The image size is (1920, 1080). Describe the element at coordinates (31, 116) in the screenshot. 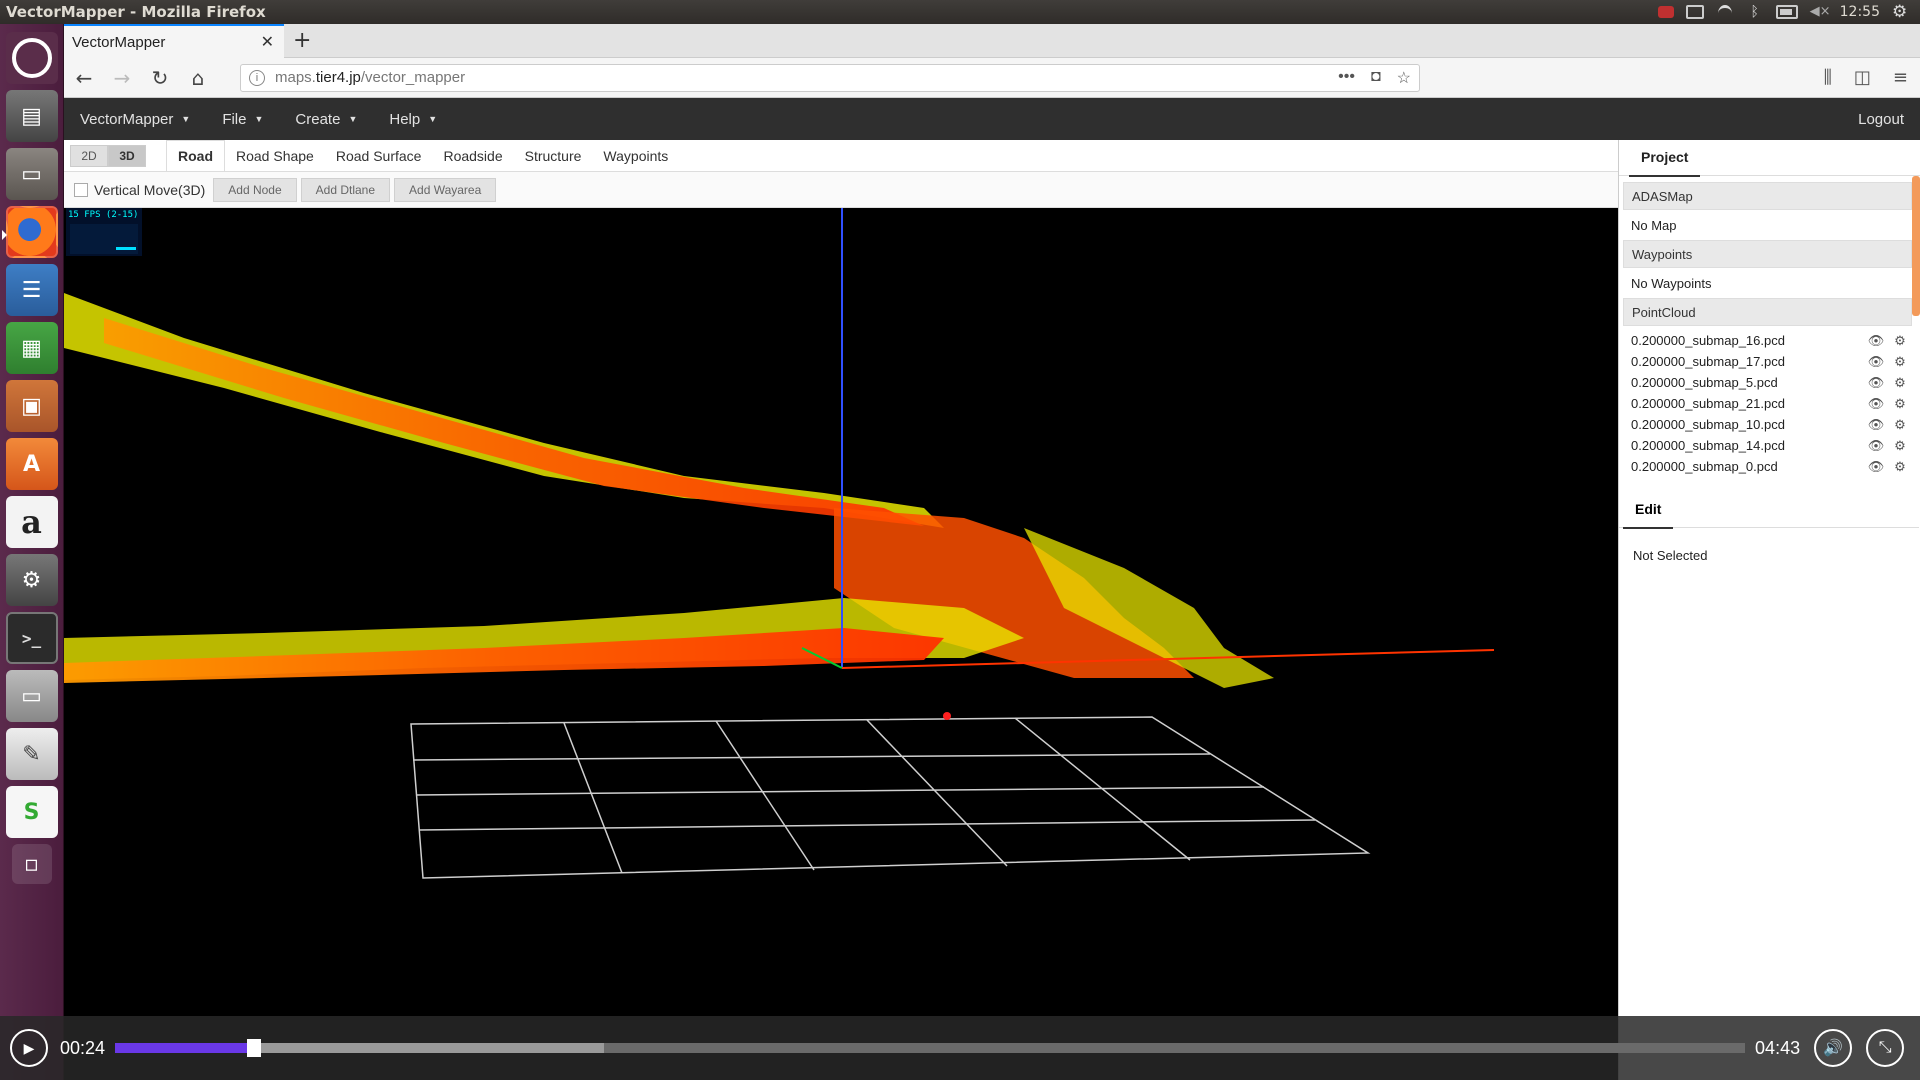

I see `system-info-icon: ▤` at that location.